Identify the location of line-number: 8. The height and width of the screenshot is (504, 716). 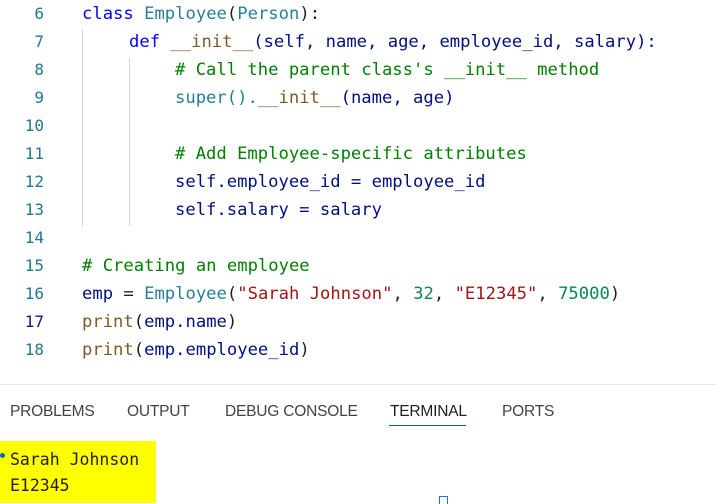
(39, 69).